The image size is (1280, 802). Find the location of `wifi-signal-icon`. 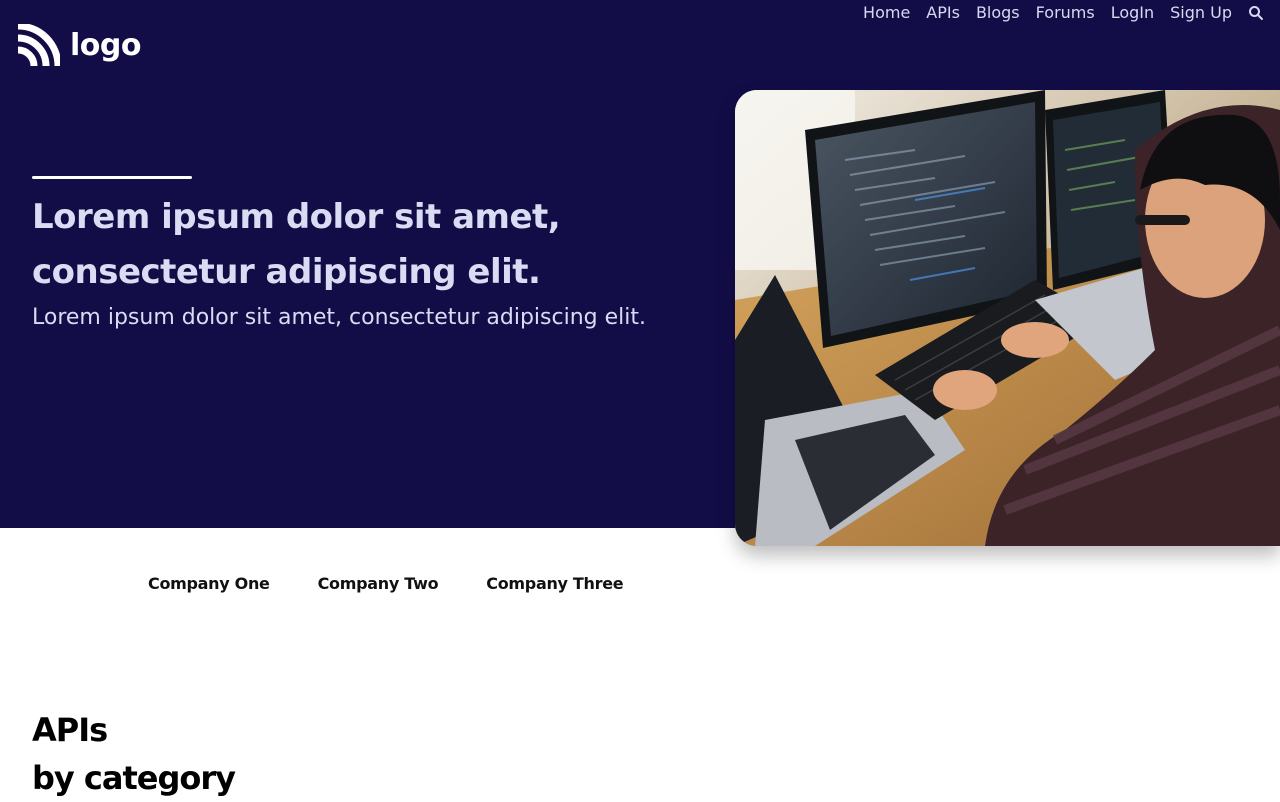

wifi-signal-icon is located at coordinates (38, 45).